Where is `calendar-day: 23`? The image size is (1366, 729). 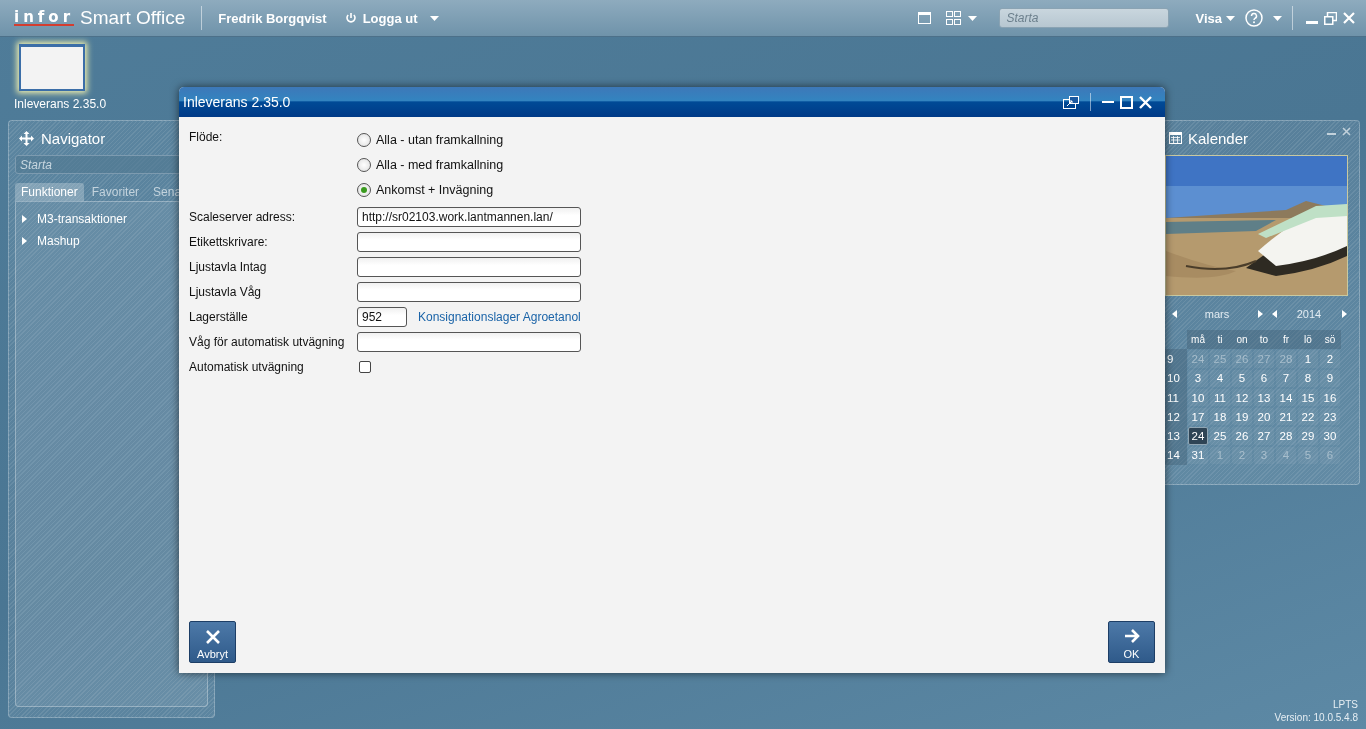 calendar-day: 23 is located at coordinates (1330, 417).